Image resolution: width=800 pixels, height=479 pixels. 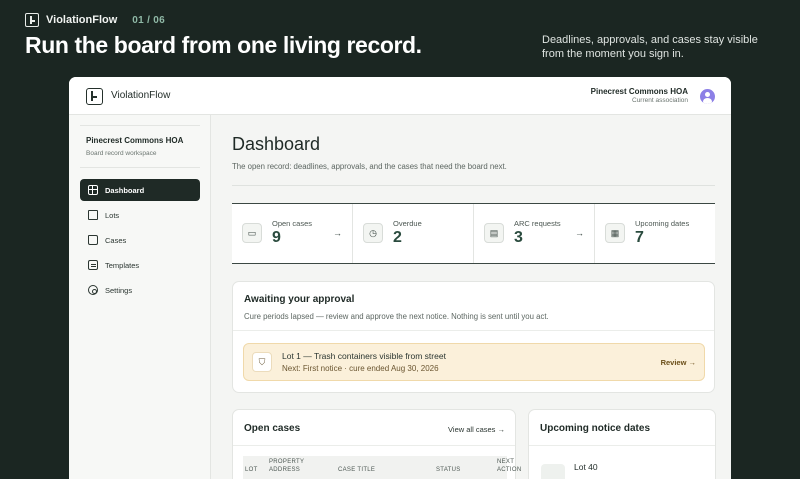 I want to click on sidebar-item-label: Templates, so click(x=122, y=265).